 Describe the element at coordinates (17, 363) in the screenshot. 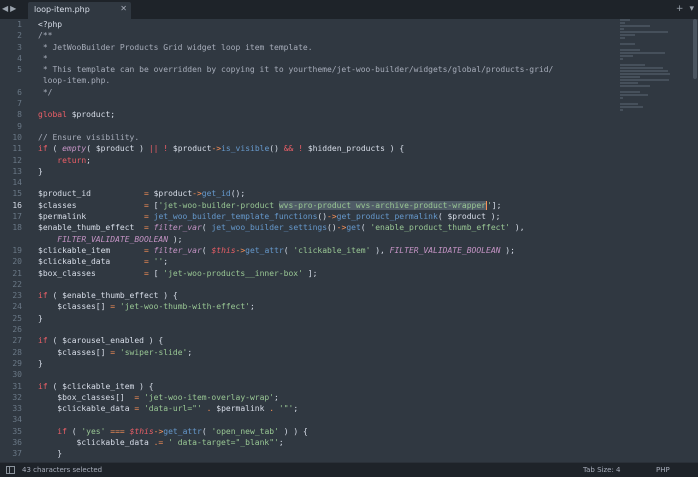

I see `line-number: 29` at that location.